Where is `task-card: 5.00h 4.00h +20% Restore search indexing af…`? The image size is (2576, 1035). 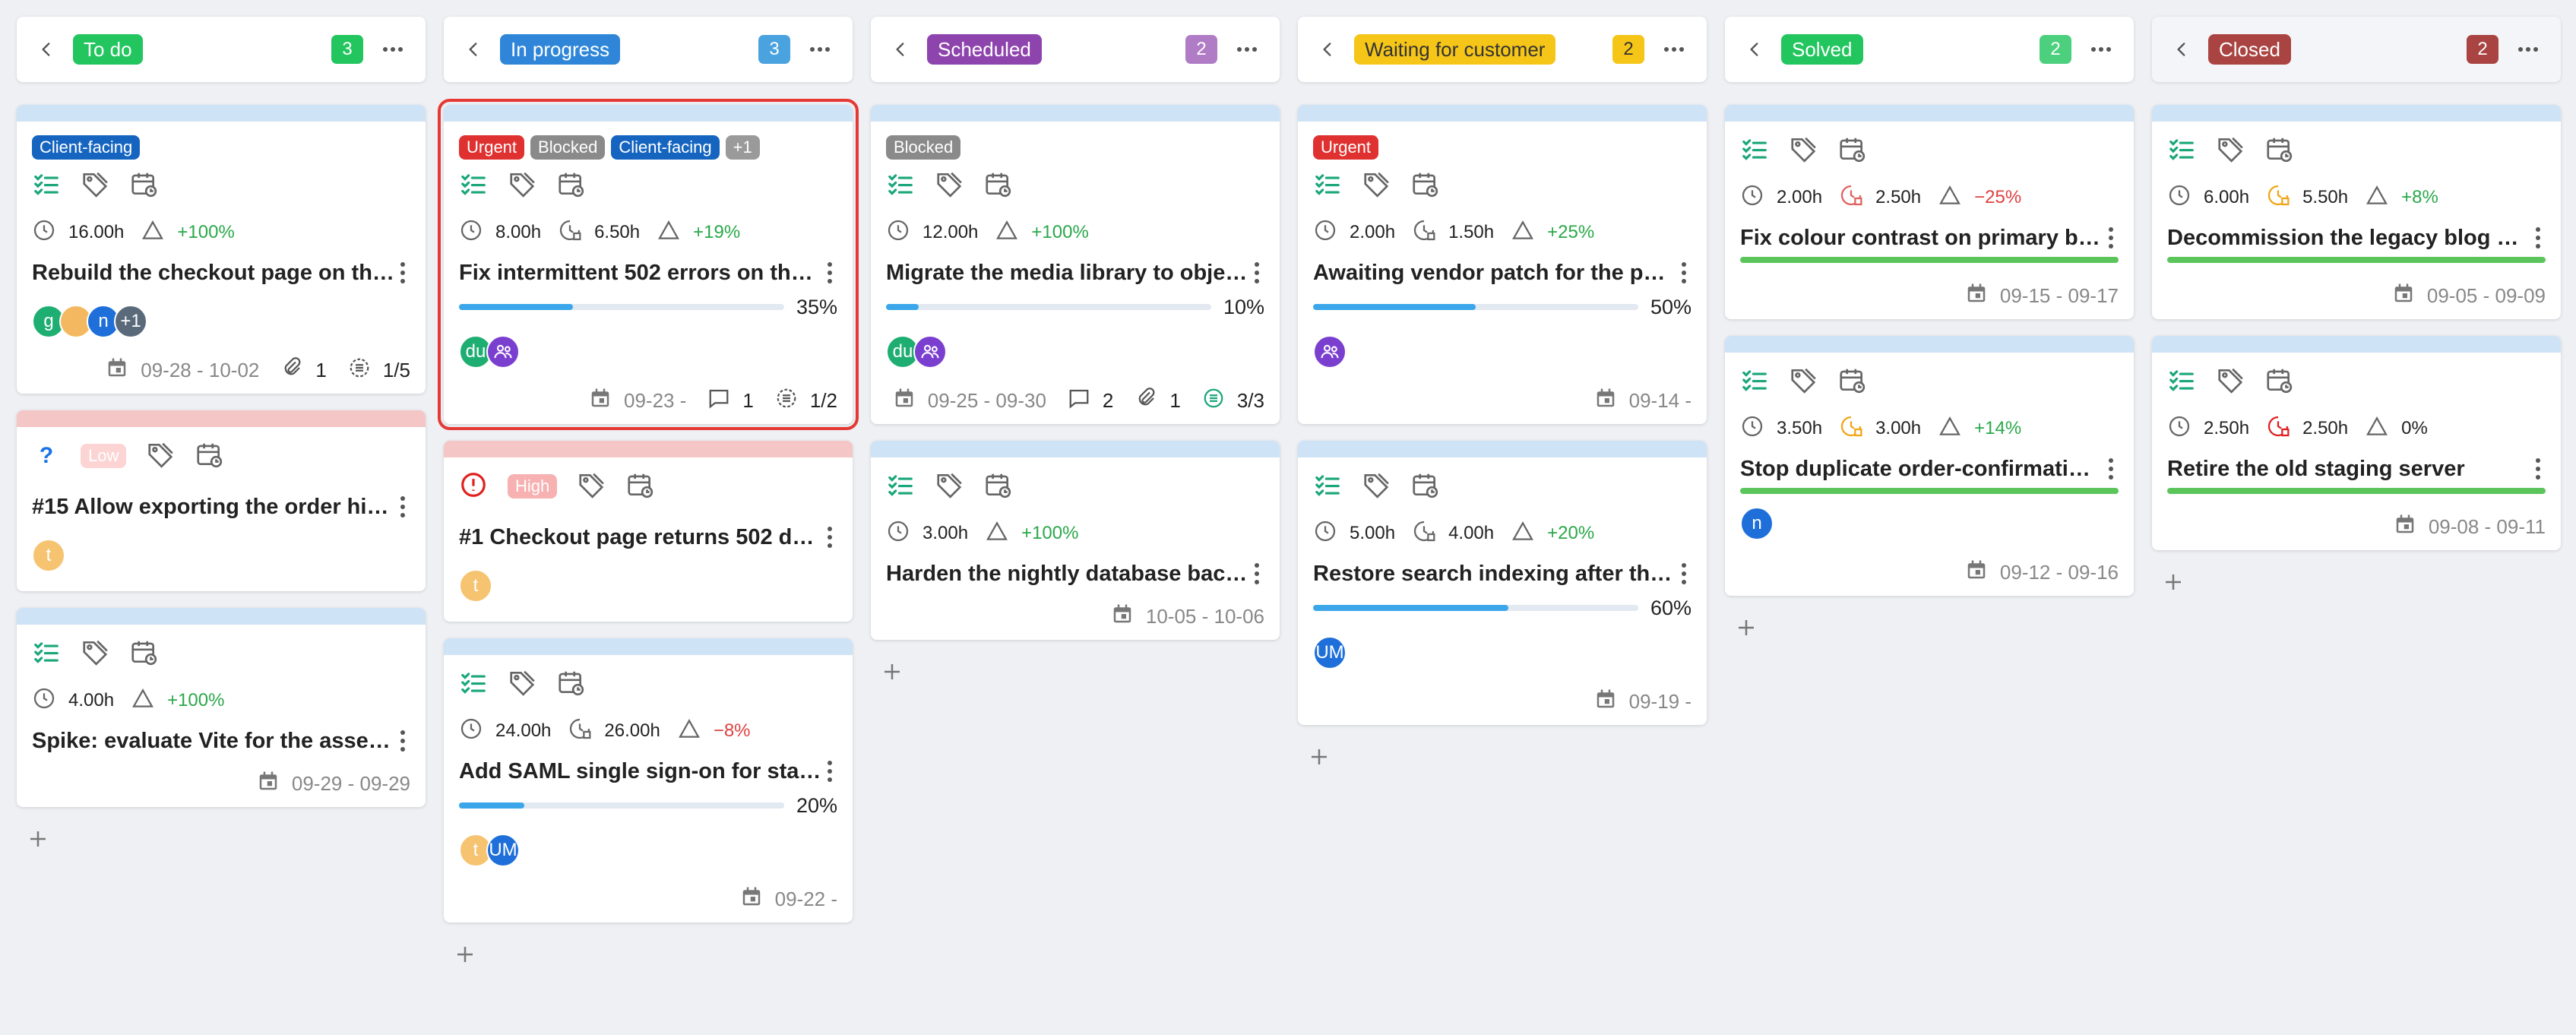 task-card: 5.00h 4.00h +20% Restore search indexing af… is located at coordinates (1502, 583).